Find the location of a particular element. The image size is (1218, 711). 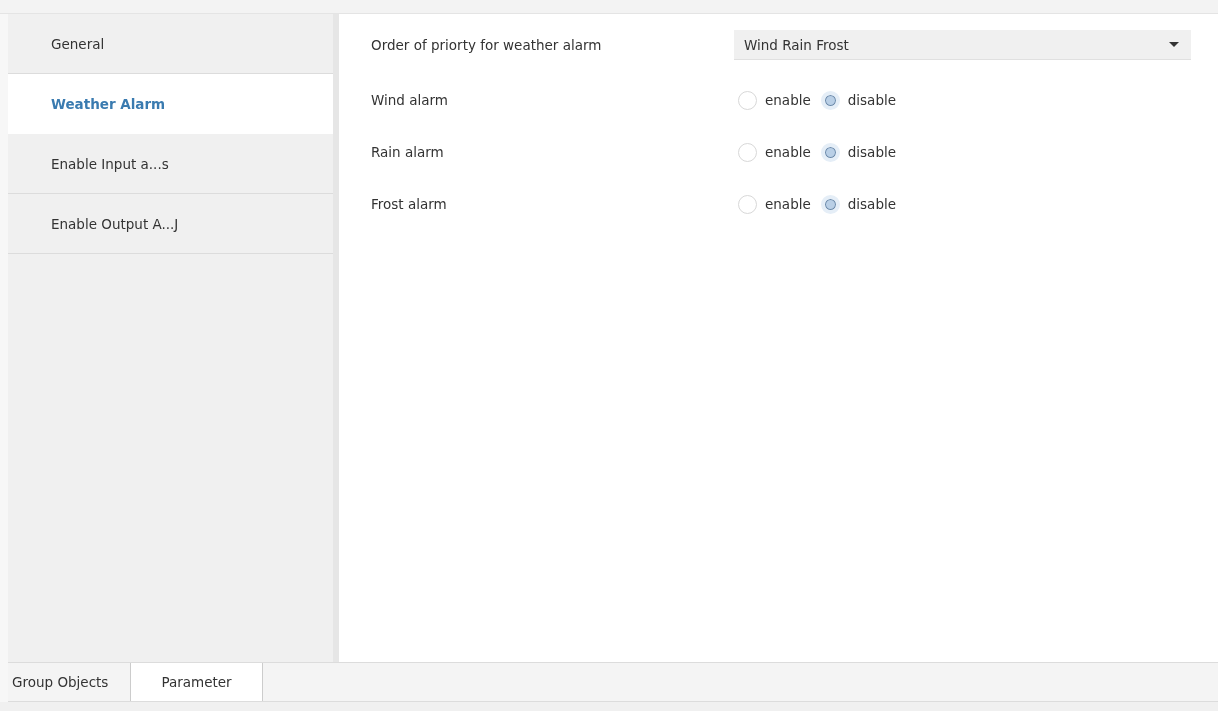

parameter-label: Wind alarm is located at coordinates (410, 100).